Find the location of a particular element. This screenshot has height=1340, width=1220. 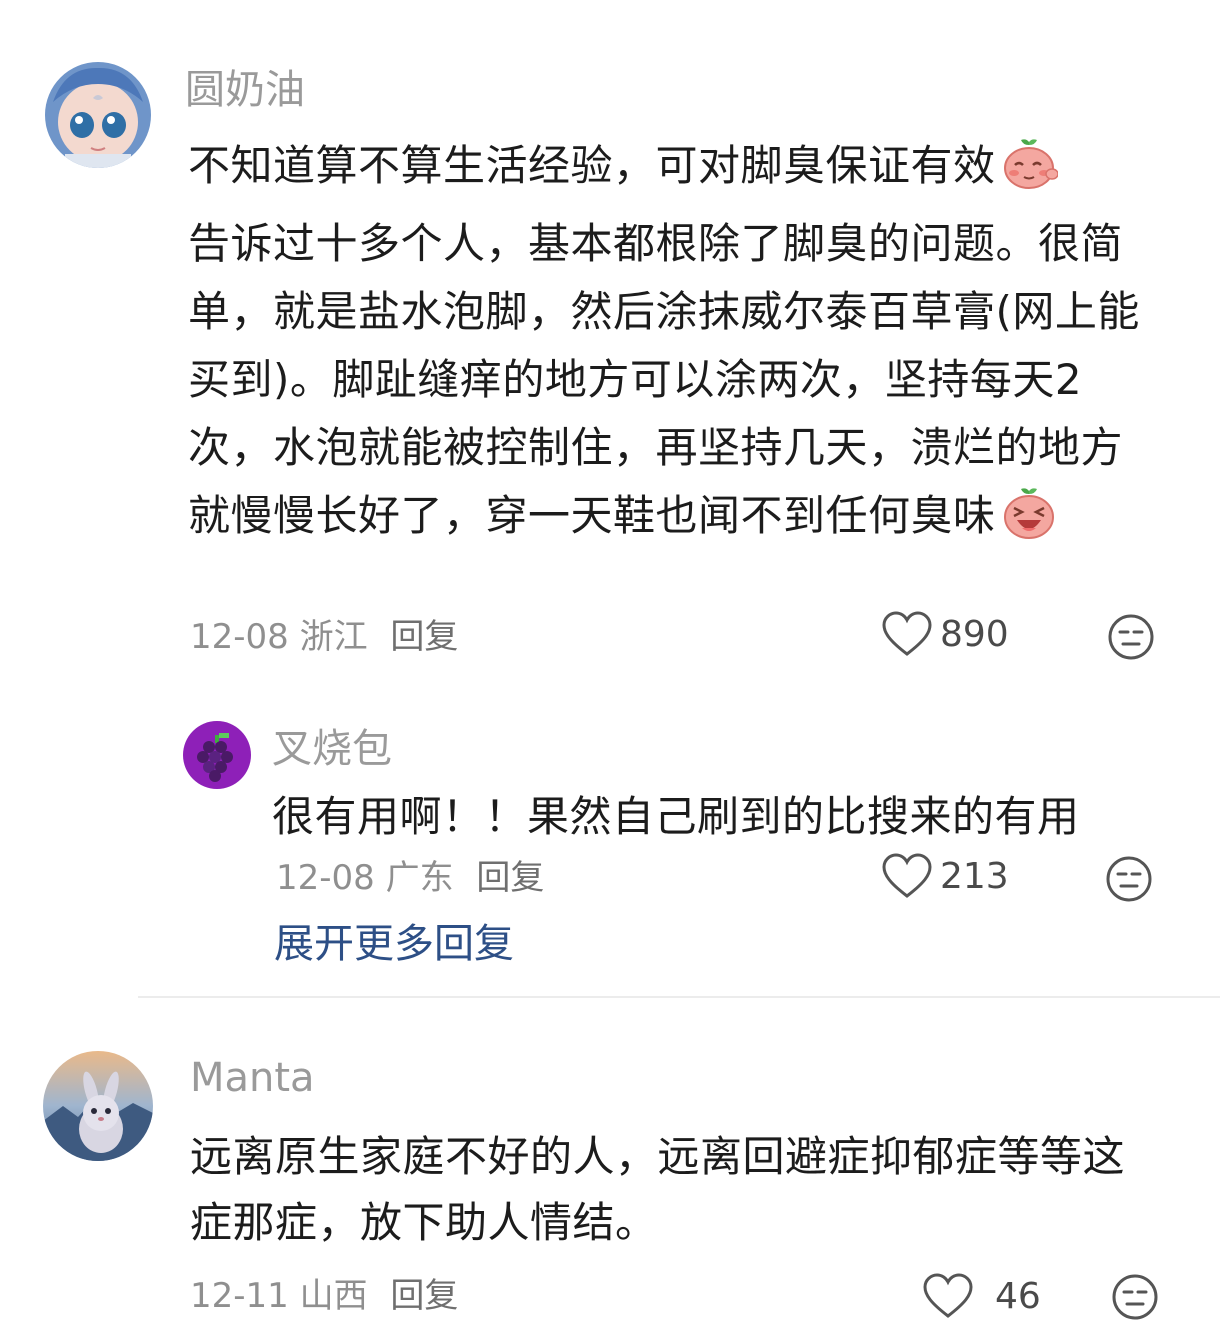

like-button: 890 is located at coordinates (945, 634).